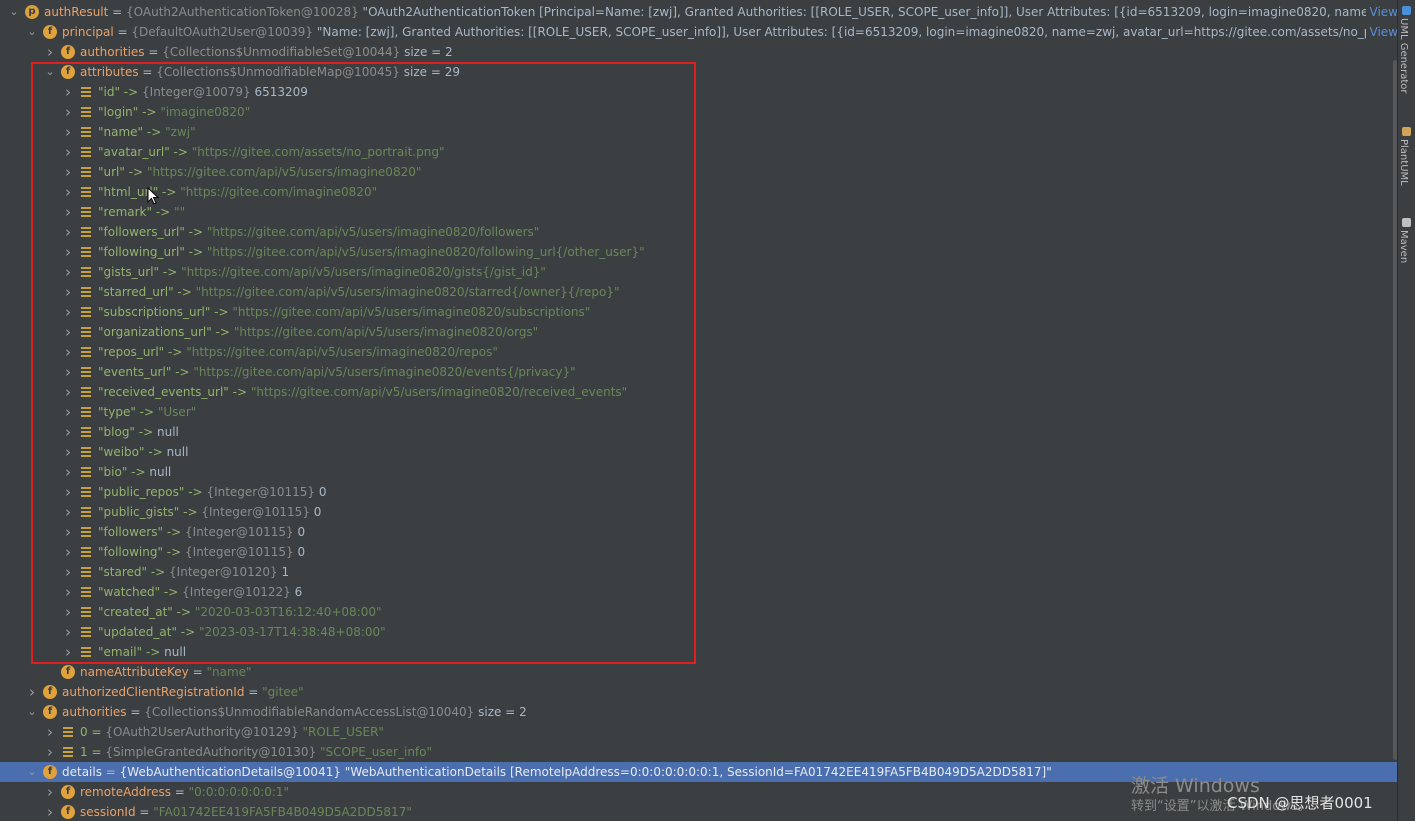 This screenshot has width=1415, height=821. Describe the element at coordinates (699, 492) in the screenshot. I see `tree-row: › "public_repos" -> {Integer@10115} 0` at that location.